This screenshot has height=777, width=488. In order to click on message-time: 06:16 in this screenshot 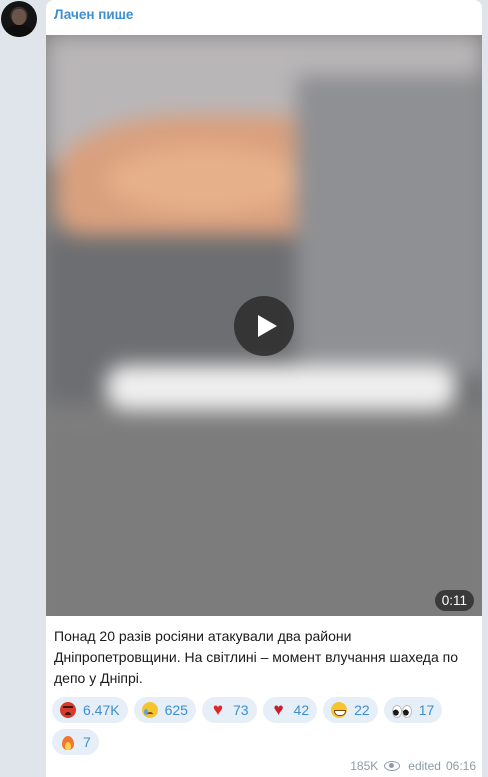, I will do `click(460, 766)`.